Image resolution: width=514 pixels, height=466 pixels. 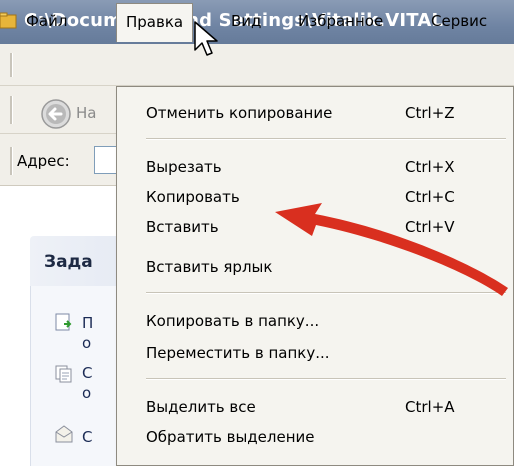 I want to click on annotation-arrow, so click(x=391, y=249).